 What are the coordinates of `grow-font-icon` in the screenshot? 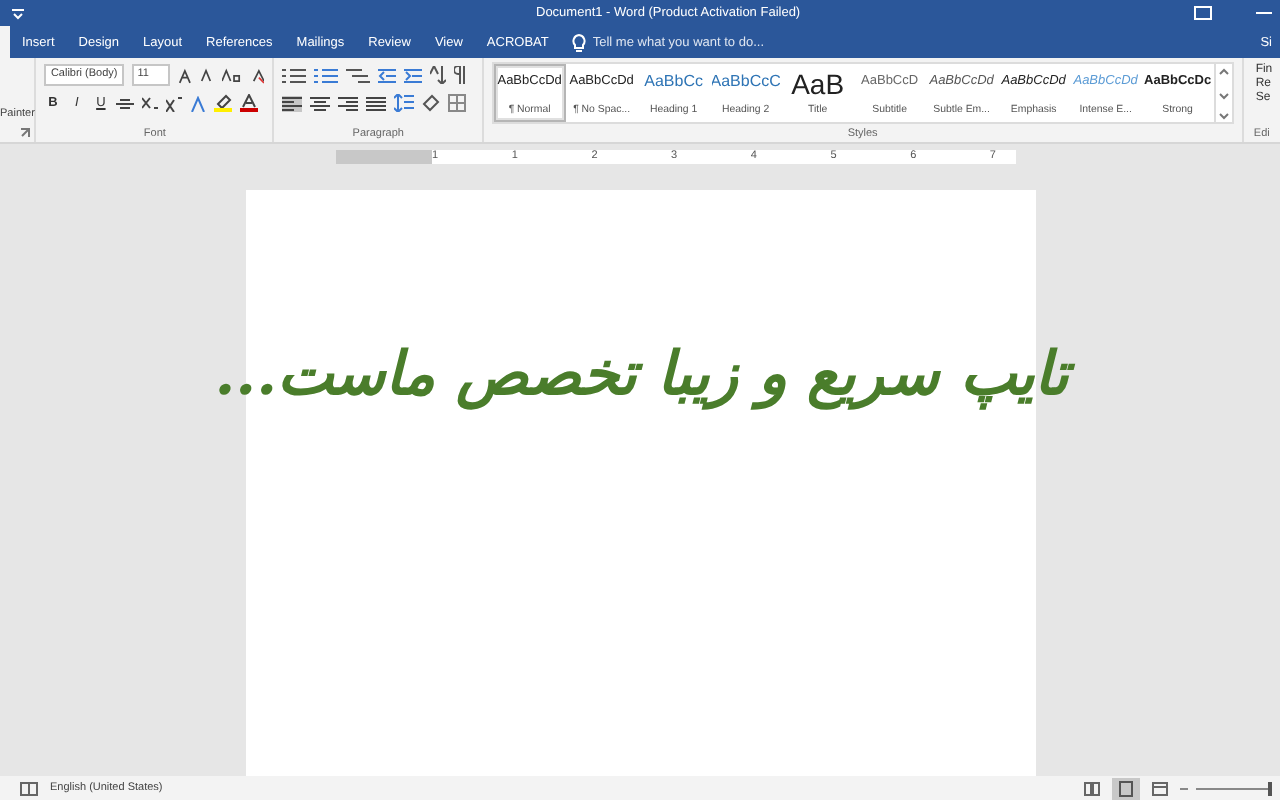 It's located at (185, 75).